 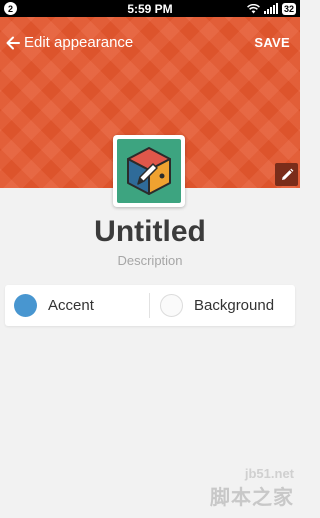 I want to click on color-options-card: Accent Background, so click(x=150, y=305).